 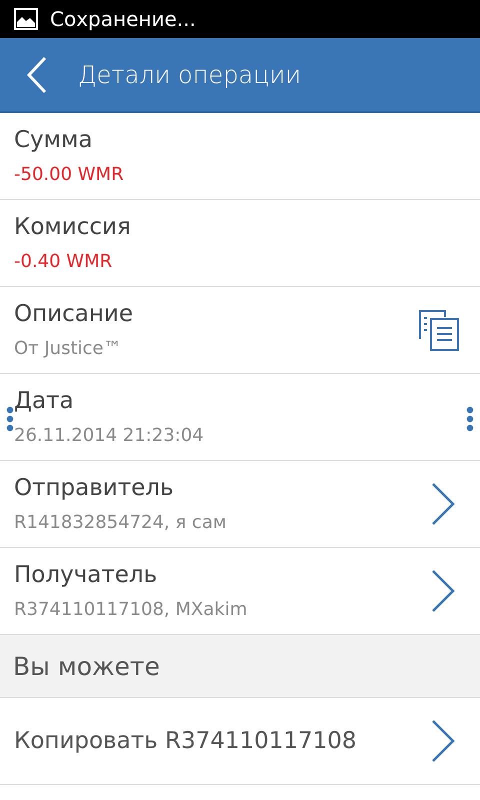 I want to click on detail-value: R374110117108, MXakim, so click(x=131, y=610).